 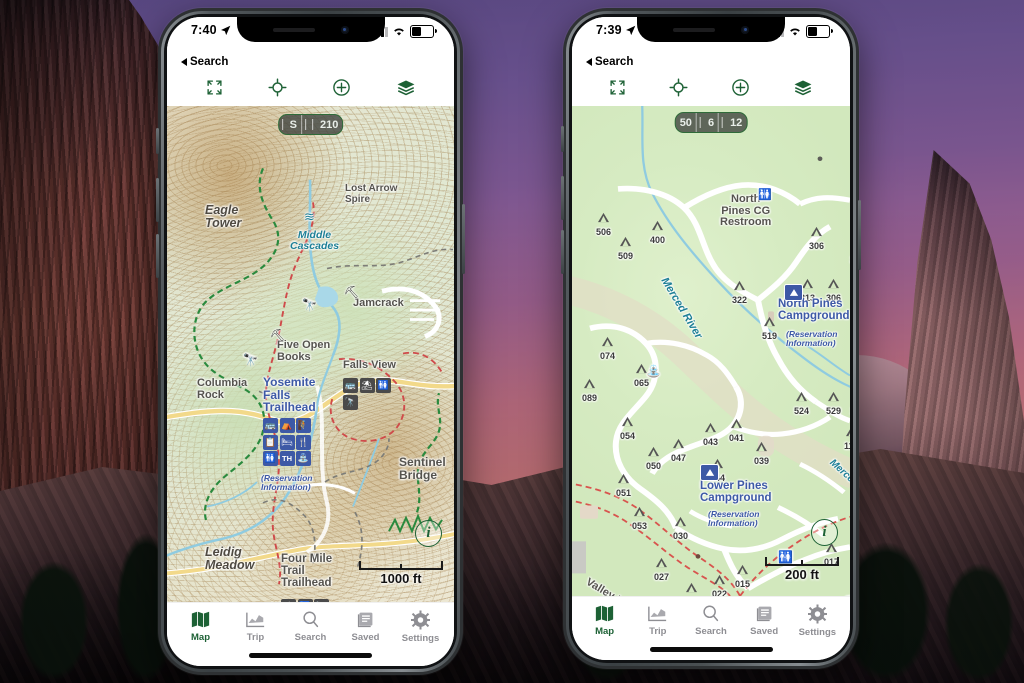 I want to click on campsite-number: 043, so click(x=711, y=442).